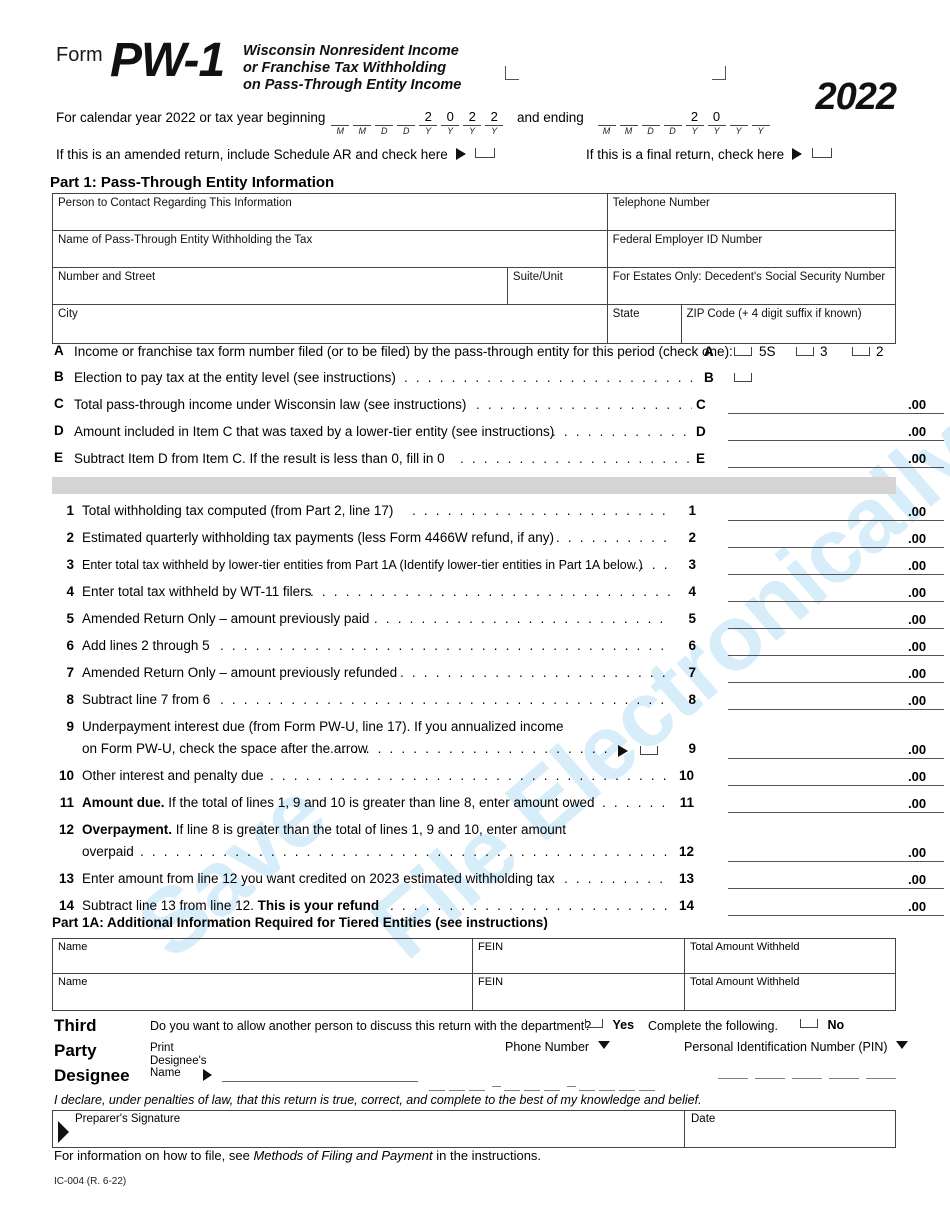 This screenshot has height=1230, width=950. What do you see at coordinates (178, 1060) in the screenshot?
I see `designee-print-line-2: Designee's` at bounding box center [178, 1060].